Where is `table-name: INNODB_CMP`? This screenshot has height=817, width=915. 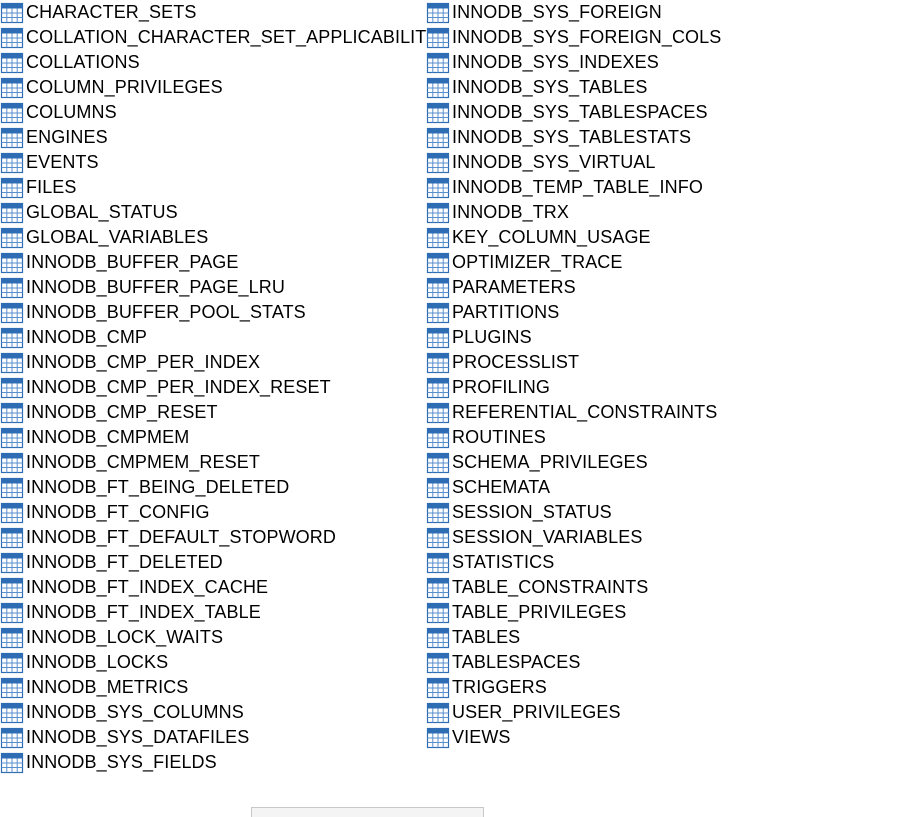
table-name: INNODB_CMP is located at coordinates (87, 337).